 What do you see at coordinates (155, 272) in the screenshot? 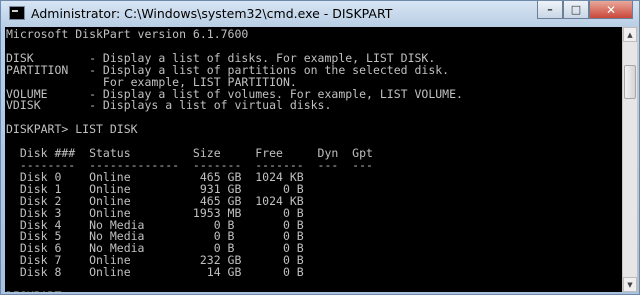
I see `console-line: Disk 8 Online 14 GB 0 B` at bounding box center [155, 272].